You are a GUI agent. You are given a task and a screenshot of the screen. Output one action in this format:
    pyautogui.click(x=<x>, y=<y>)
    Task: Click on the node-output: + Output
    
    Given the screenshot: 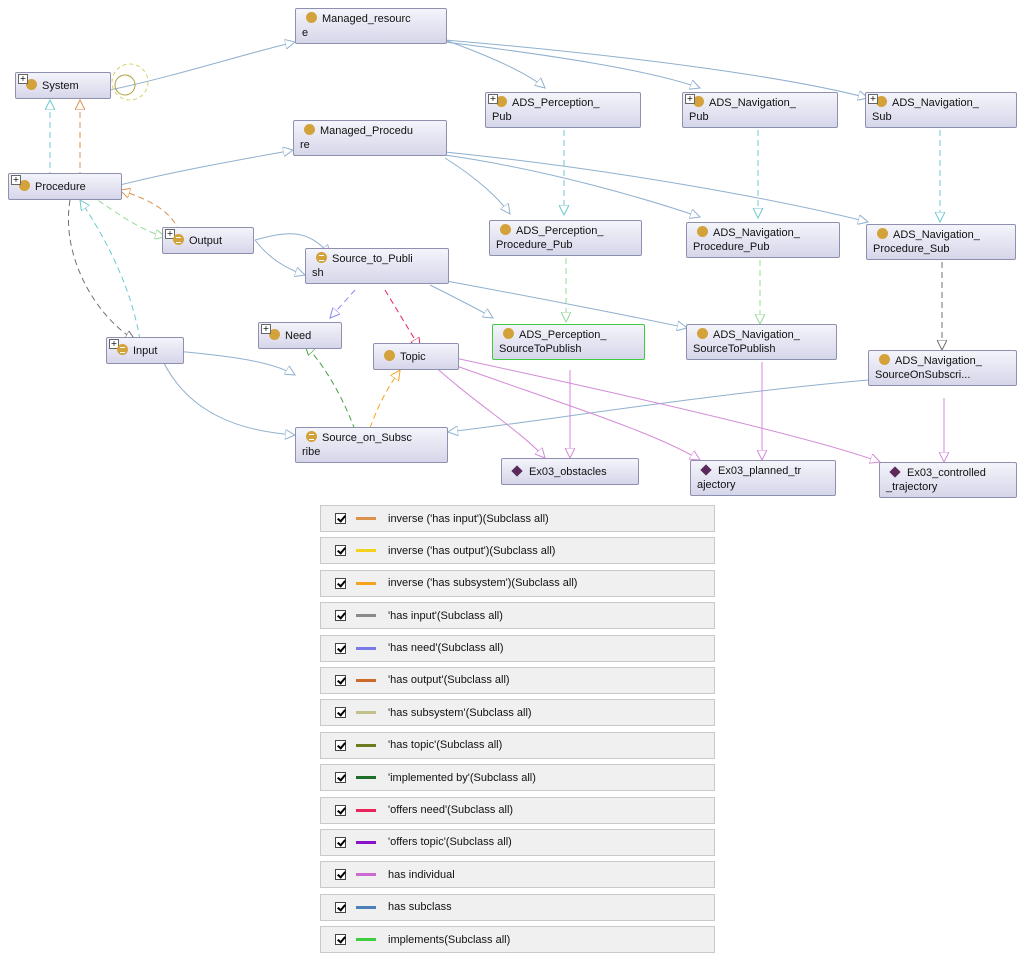 What is the action you would take?
    pyautogui.click(x=208, y=240)
    